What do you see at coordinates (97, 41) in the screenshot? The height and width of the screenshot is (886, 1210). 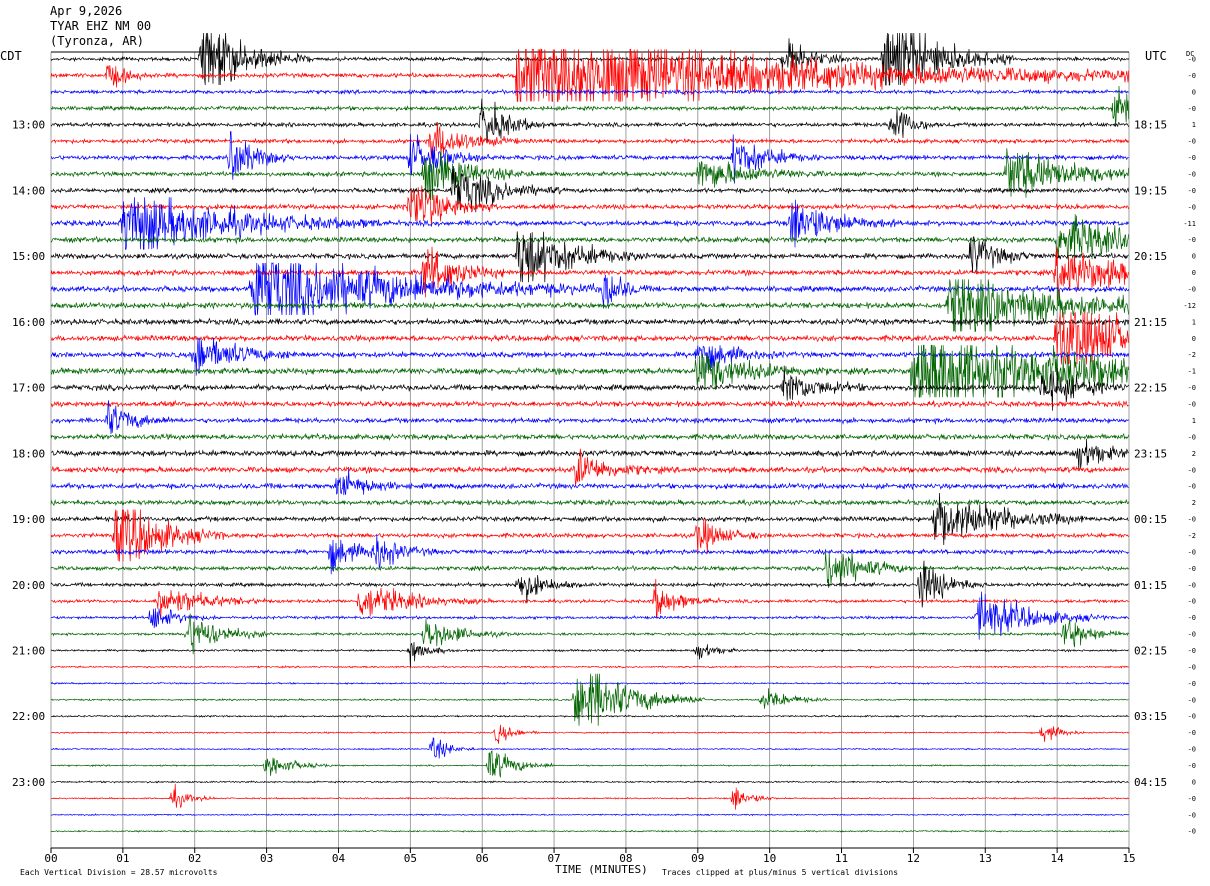 I see `header-location: (Tyronza, AR)` at bounding box center [97, 41].